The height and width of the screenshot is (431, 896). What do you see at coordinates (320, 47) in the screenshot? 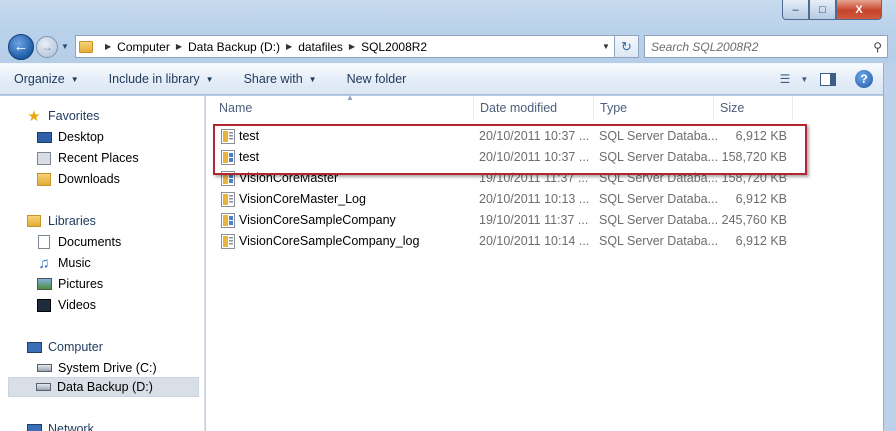
I see `breadcrumb-datafiles: datafiles` at bounding box center [320, 47].